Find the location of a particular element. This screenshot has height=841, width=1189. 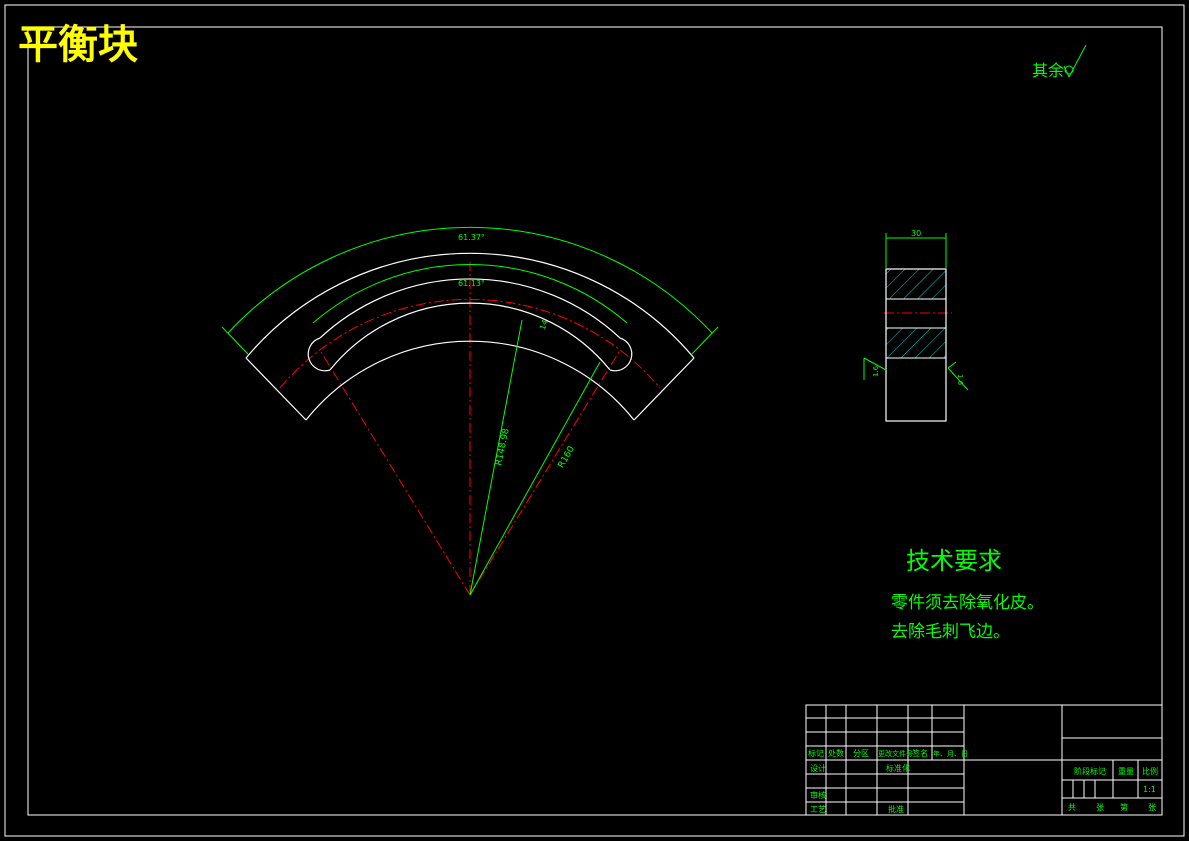

dim-radius-1: R148.98 is located at coordinates (503, 446).